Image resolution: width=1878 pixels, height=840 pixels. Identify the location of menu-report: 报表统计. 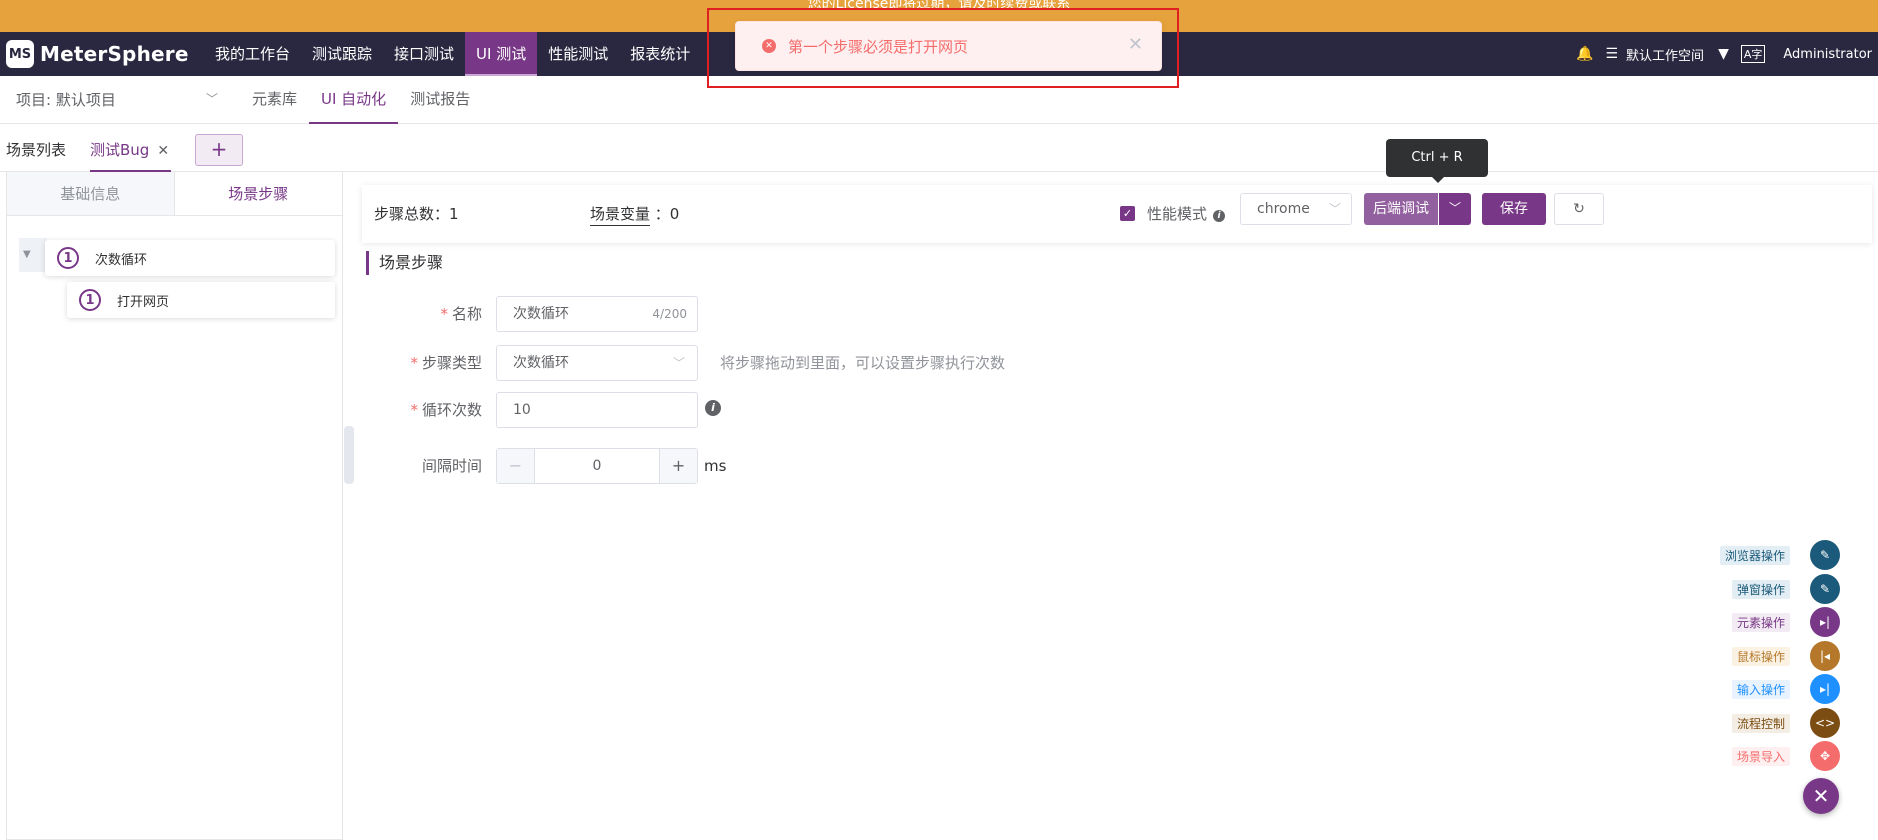
(660, 54).